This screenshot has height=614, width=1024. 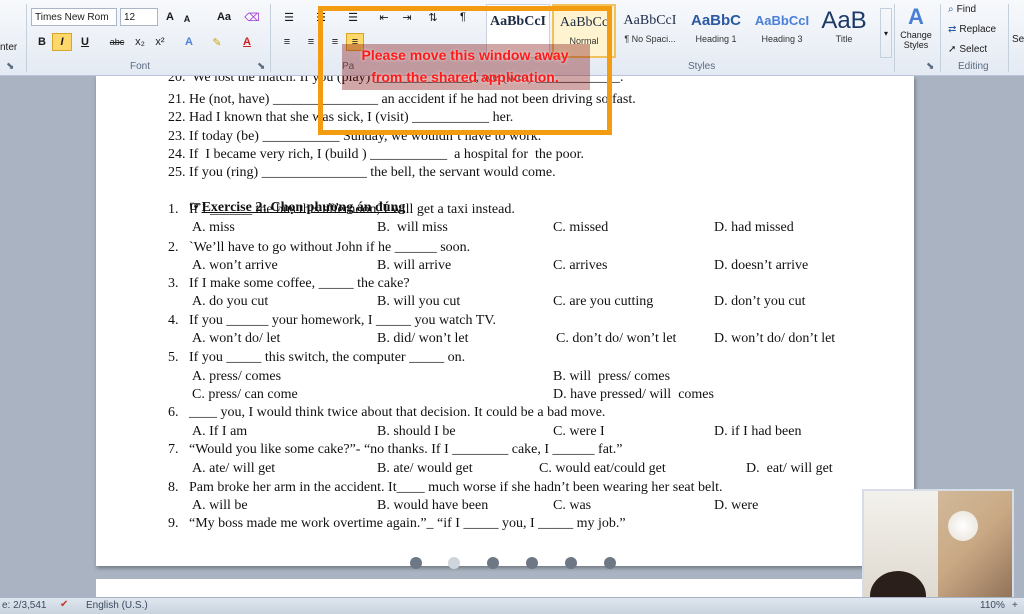 I want to click on slide-dot-active, so click(x=454, y=563).